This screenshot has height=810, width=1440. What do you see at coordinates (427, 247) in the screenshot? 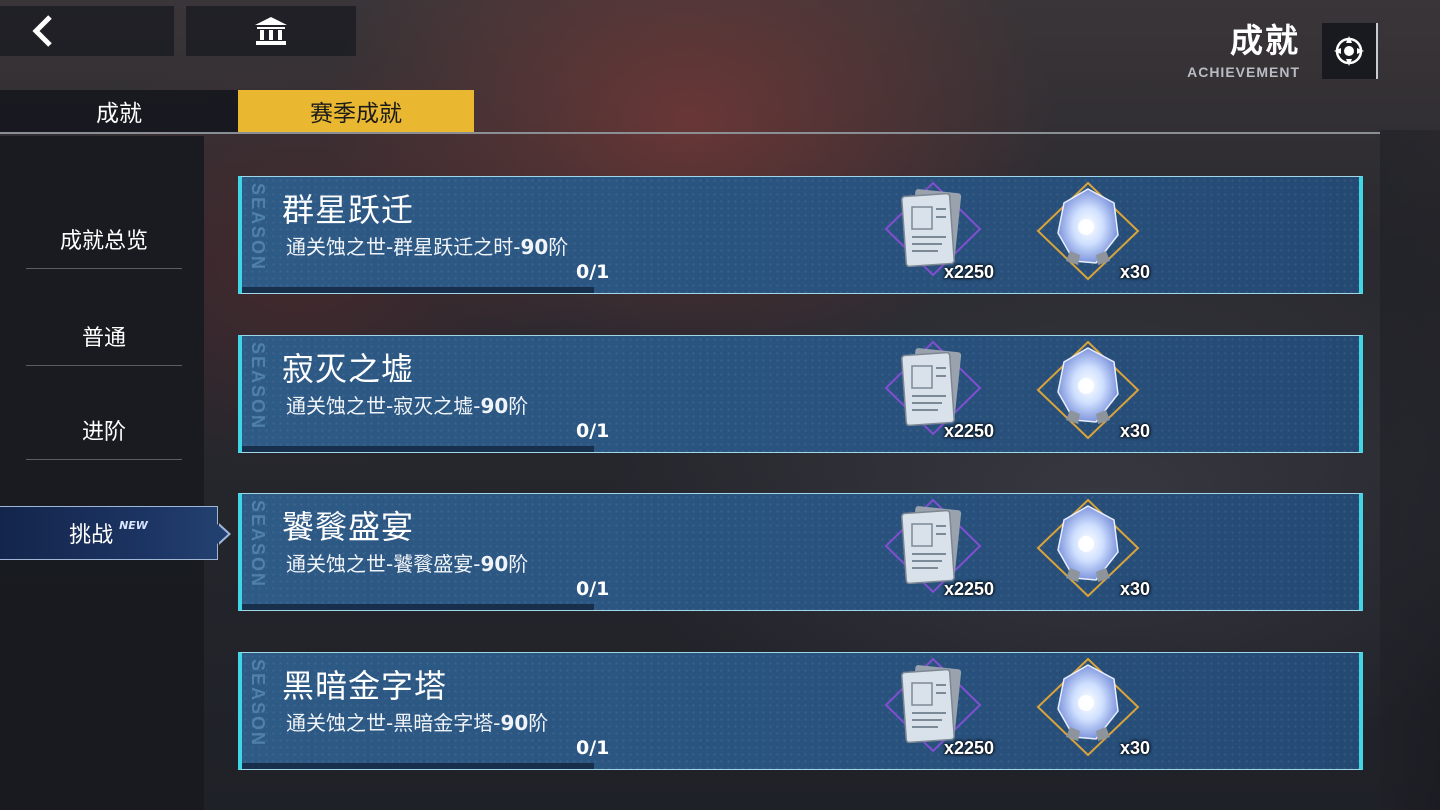
I see `achievement-description: 通关蚀之世-群星跃迁之时-90阶` at bounding box center [427, 247].